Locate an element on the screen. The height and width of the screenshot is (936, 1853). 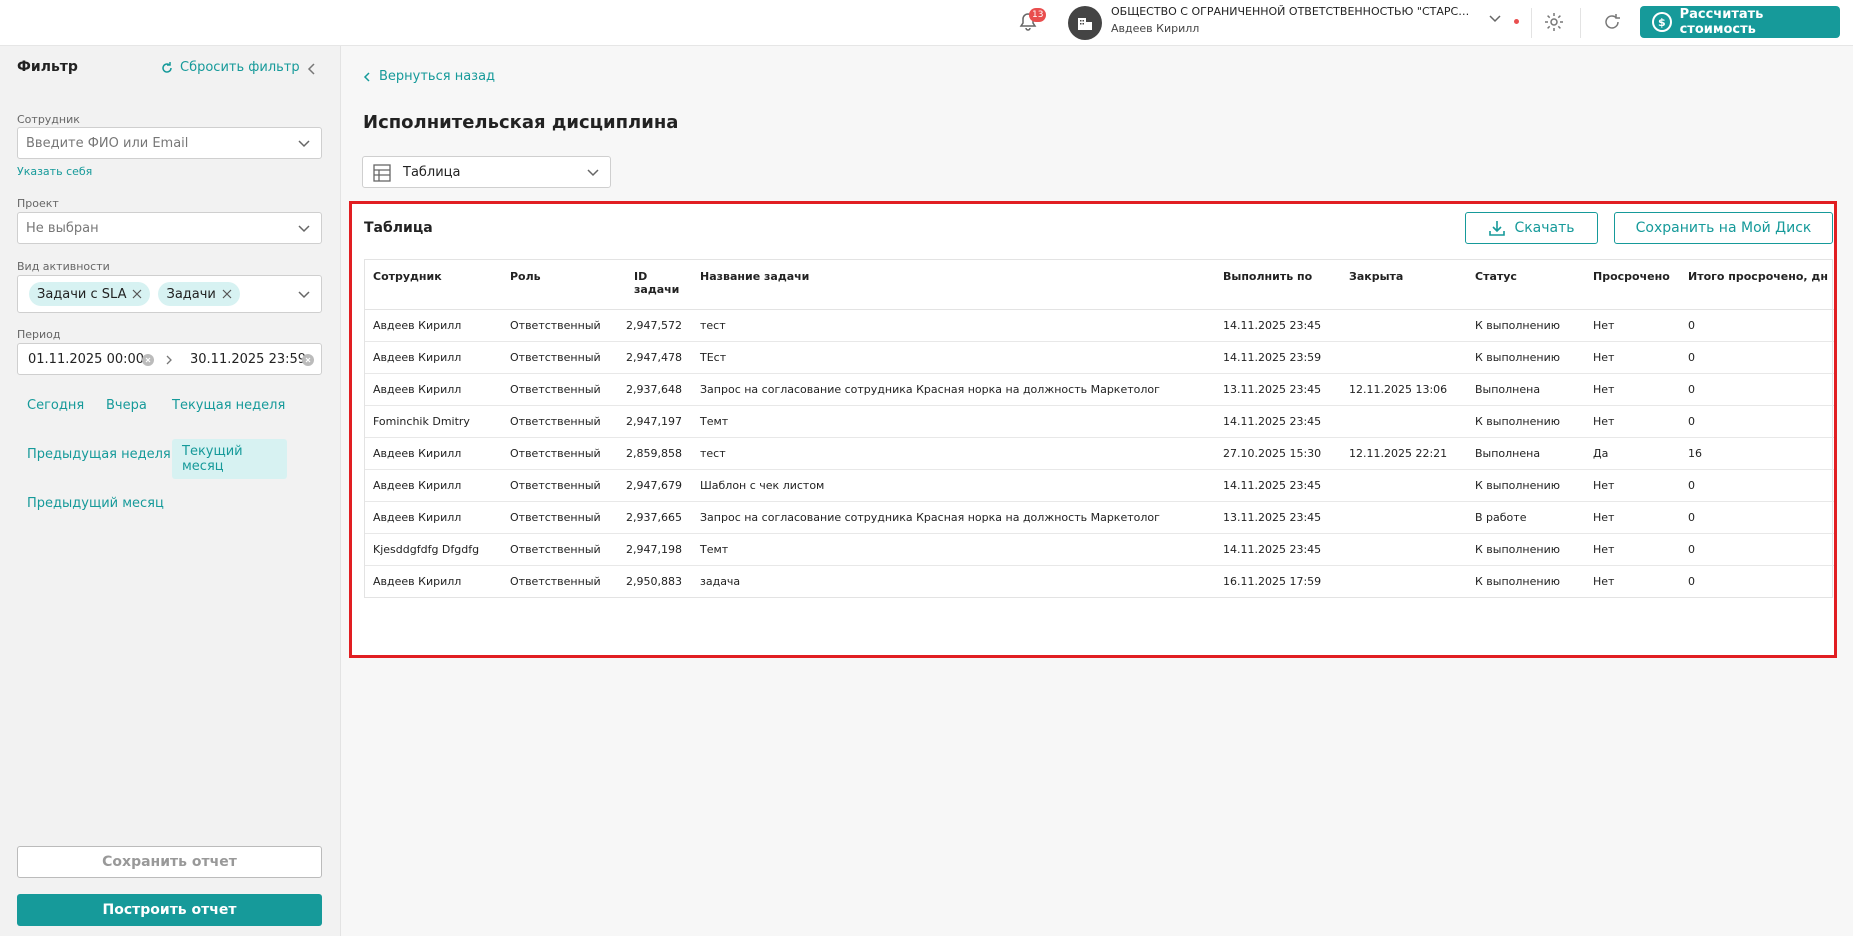
company-avatar is located at coordinates (1085, 23).